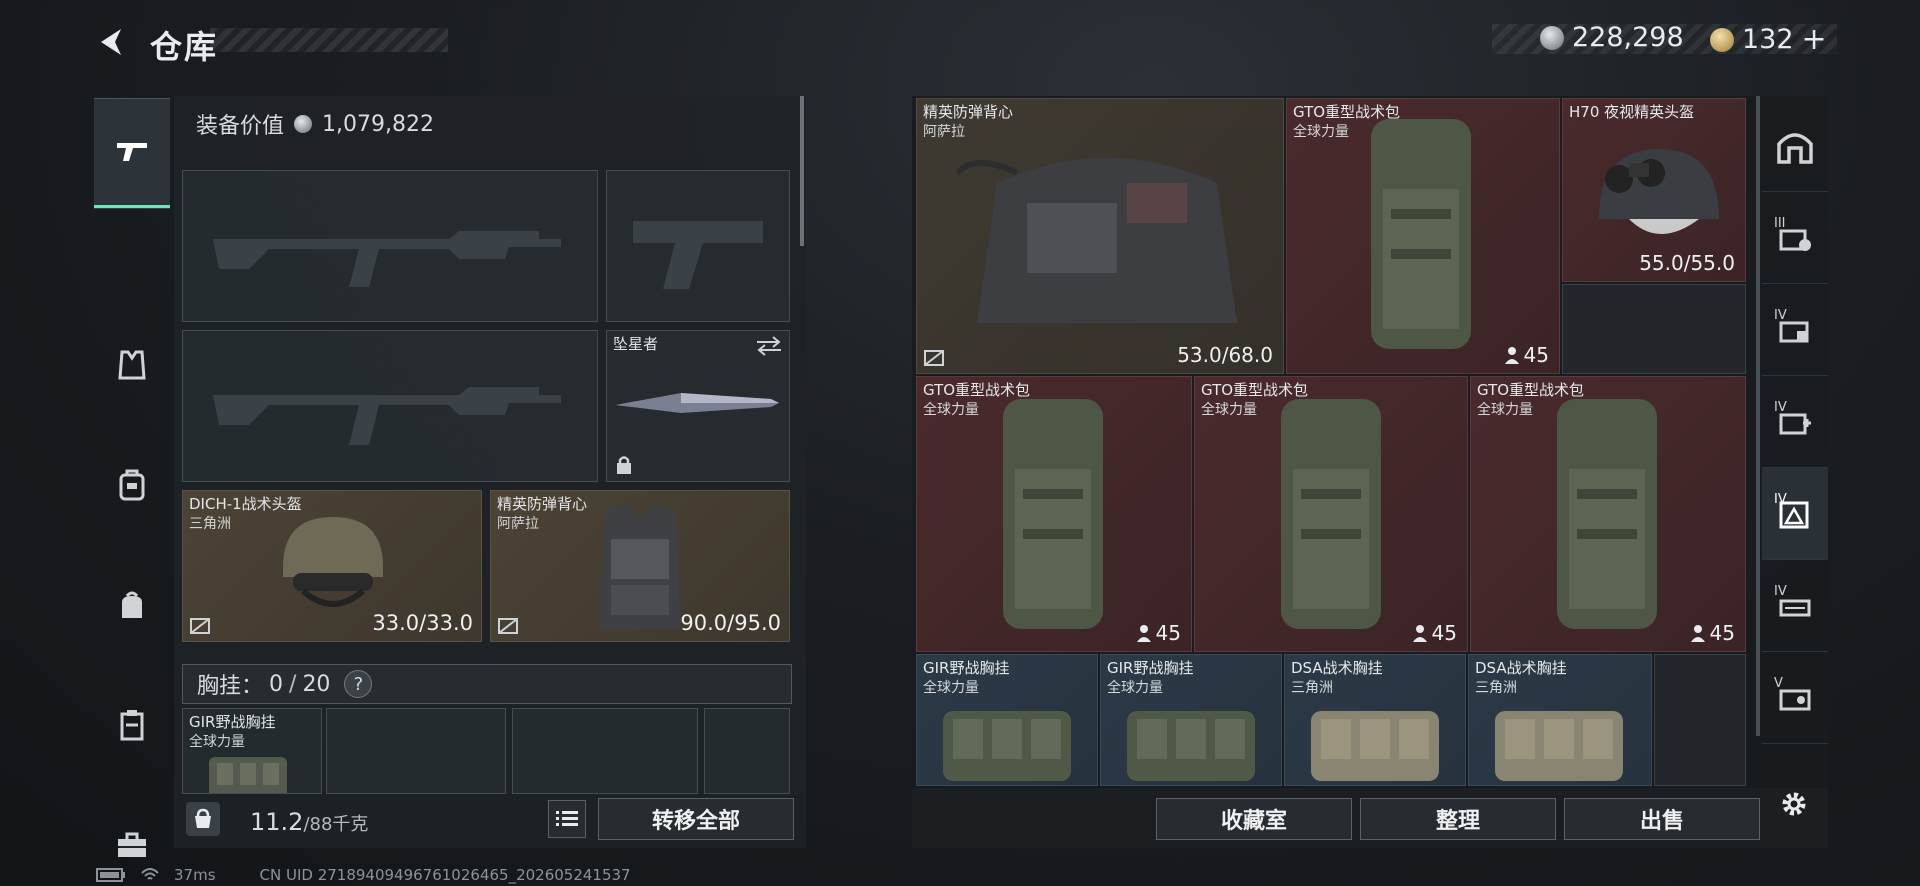 The width and height of the screenshot is (1920, 886). I want to click on armor-slot: 精英防弹背心 阿萨拉 90.0/95.0, so click(640, 566).